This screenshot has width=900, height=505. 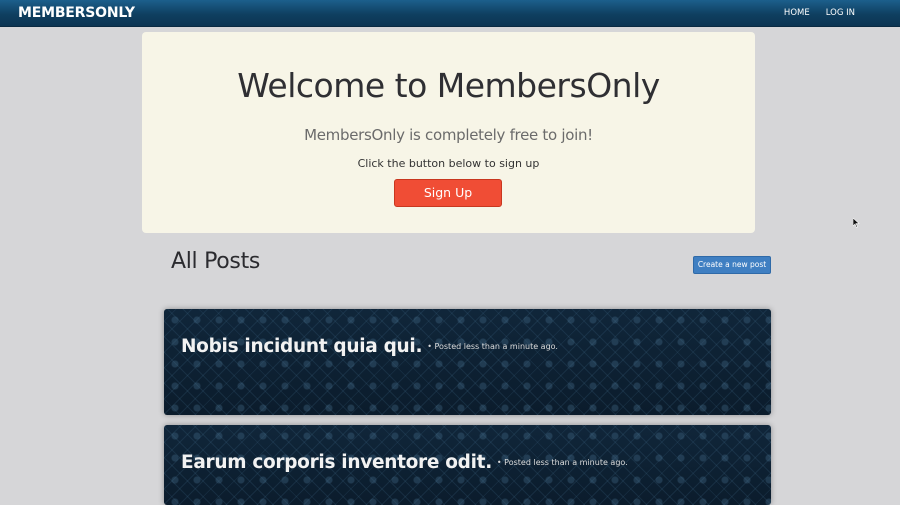 What do you see at coordinates (448, 193) in the screenshot?
I see `sign-up-button: Sign Up` at bounding box center [448, 193].